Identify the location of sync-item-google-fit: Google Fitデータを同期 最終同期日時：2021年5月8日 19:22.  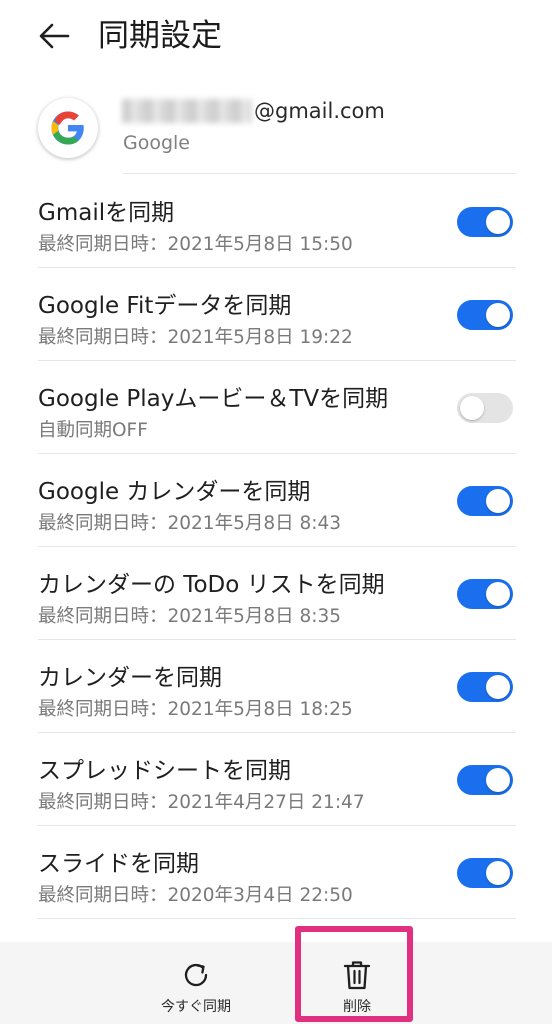
(276, 314).